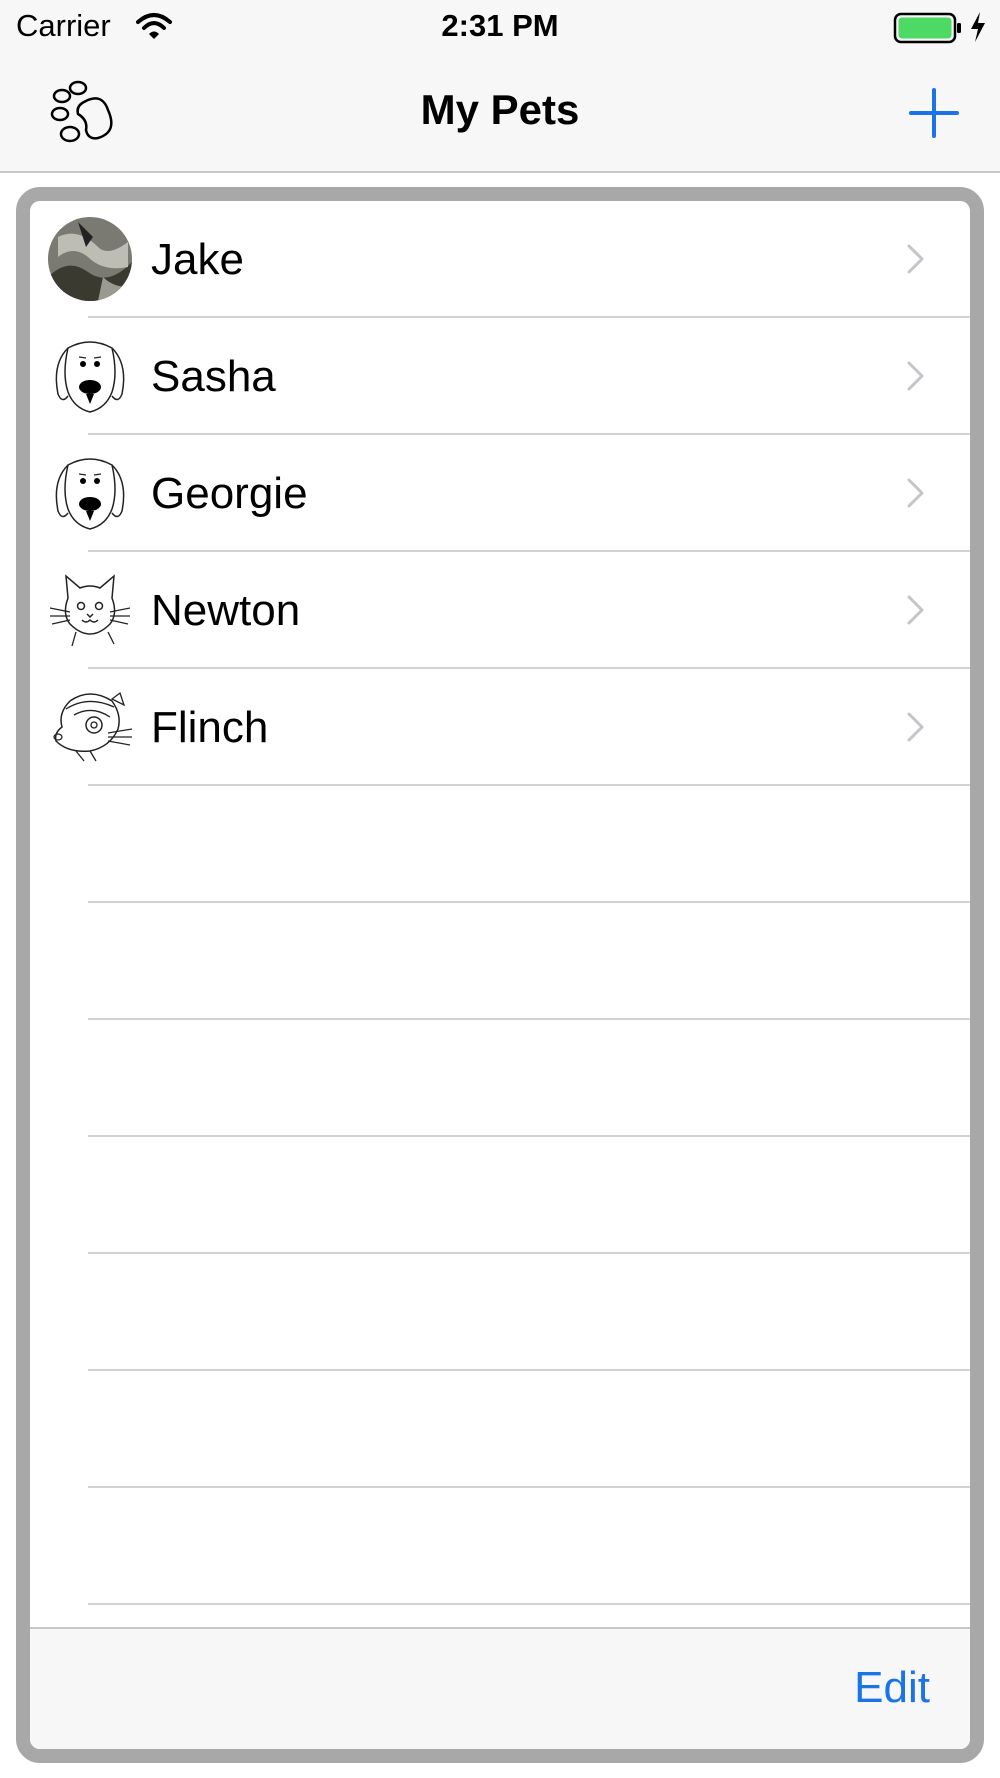 This screenshot has width=1000, height=1778. I want to click on pet-name-label: Flinch, so click(210, 727).